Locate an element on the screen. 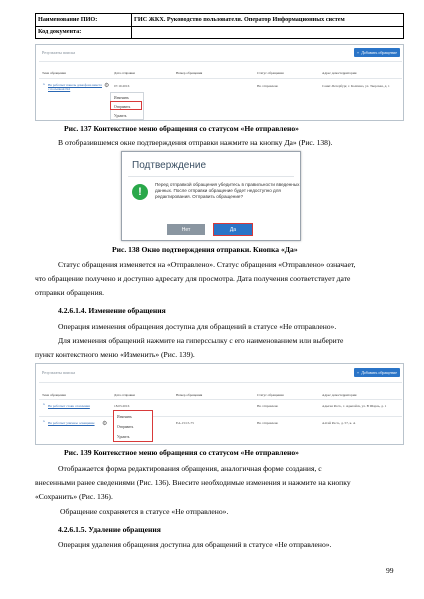  fig137-col-topic: Тема обращения is located at coordinates (54, 73).